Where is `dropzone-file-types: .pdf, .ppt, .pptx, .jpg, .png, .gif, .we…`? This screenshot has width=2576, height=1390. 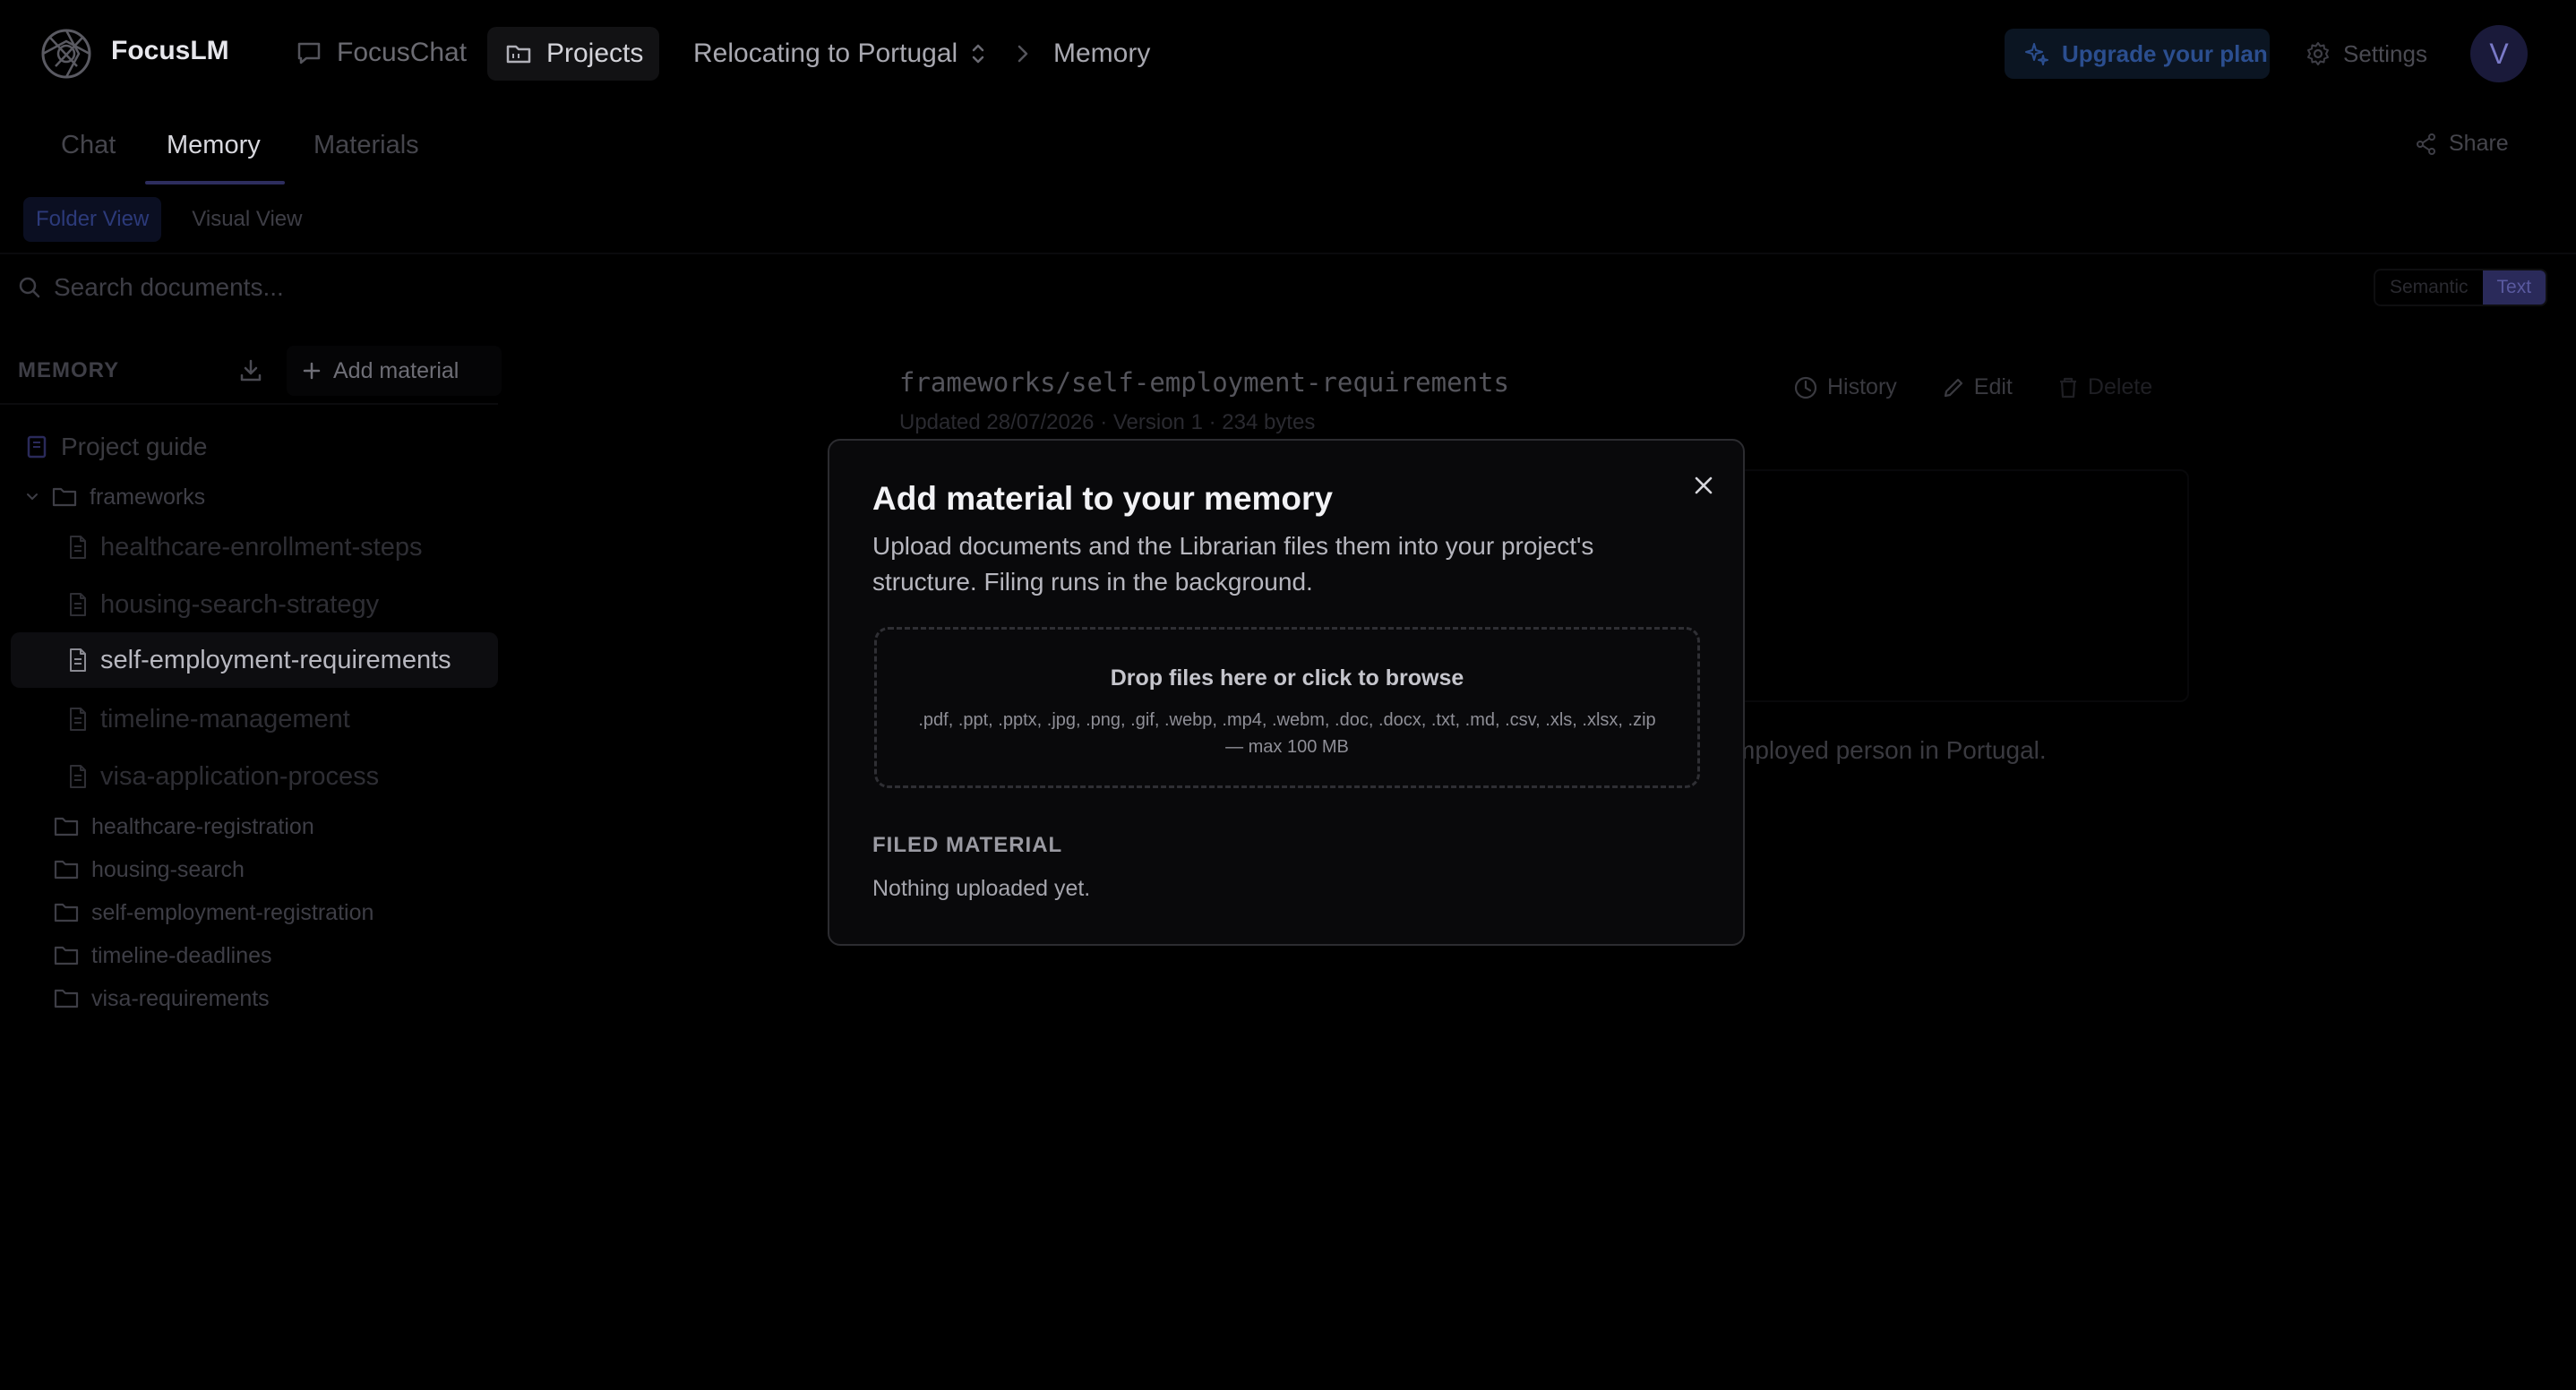
dropzone-file-types: .pdf, .ppt, .pptx, .jpg, .png, .gif, .we… is located at coordinates (1287, 734).